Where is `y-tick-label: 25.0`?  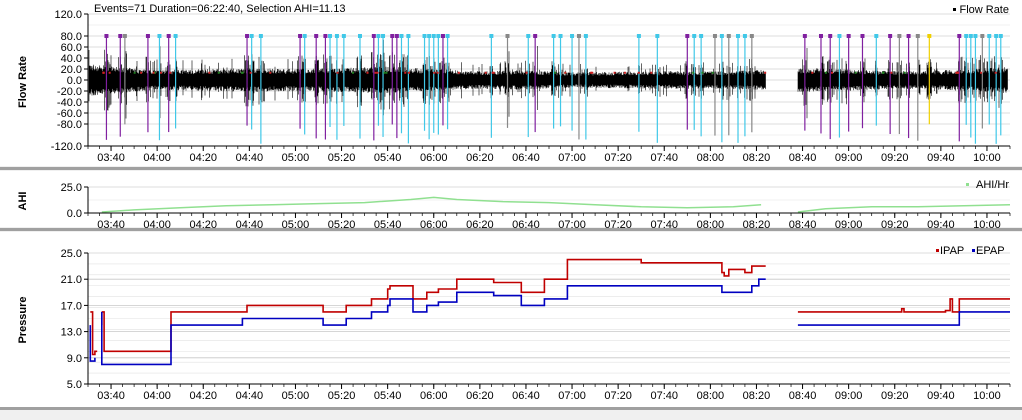
y-tick-label: 25.0 is located at coordinates (71, 188).